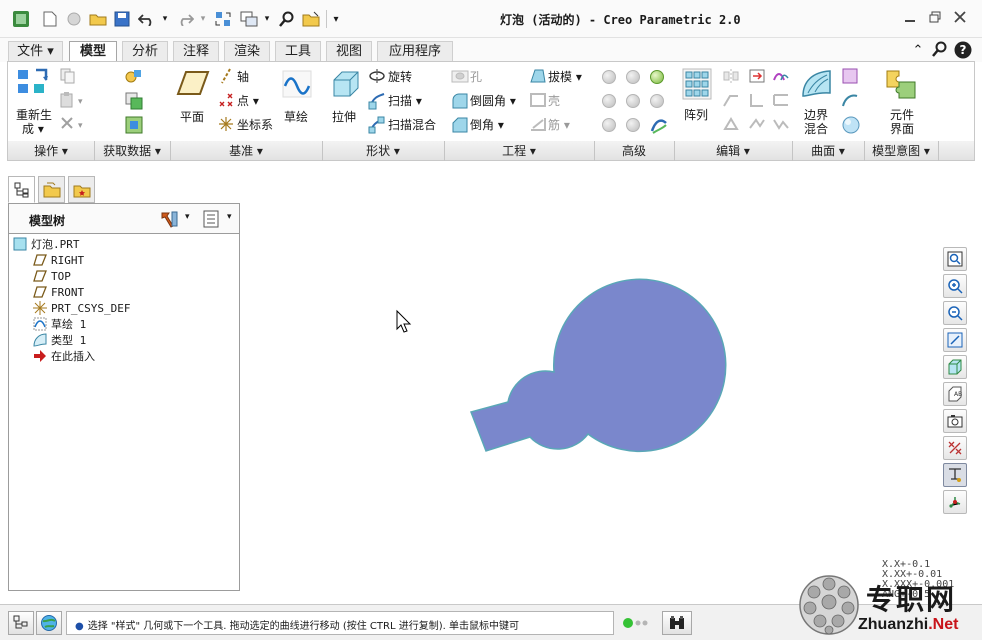 This screenshot has height=640, width=982. Describe the element at coordinates (955, 475) in the screenshot. I see `annotation-display-icon` at that location.